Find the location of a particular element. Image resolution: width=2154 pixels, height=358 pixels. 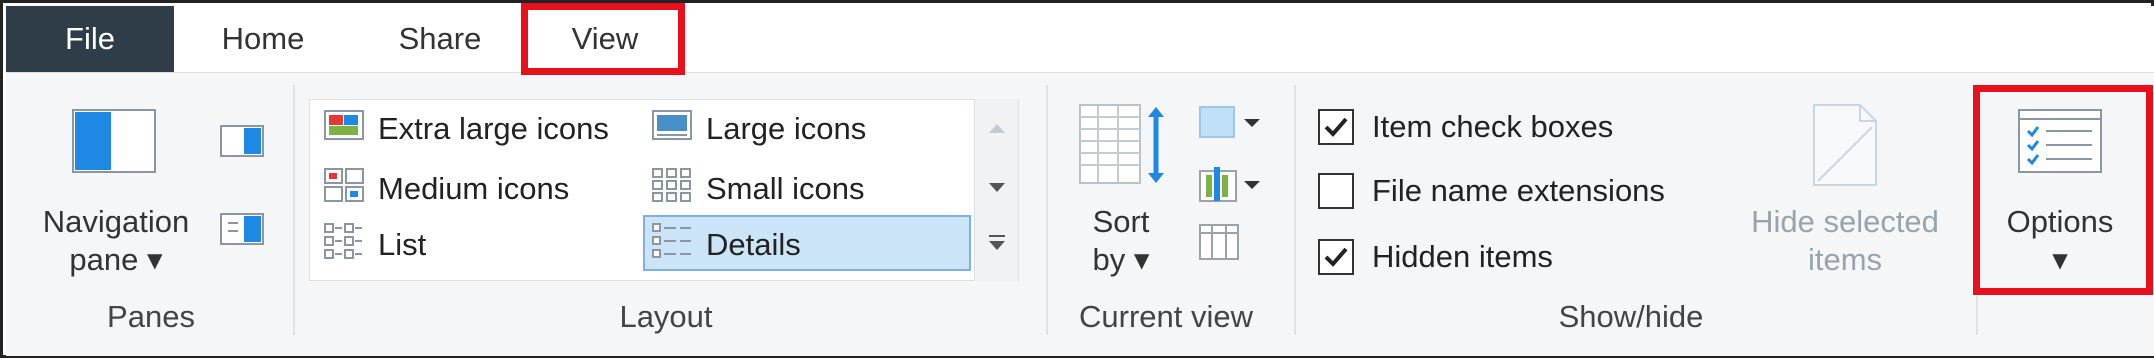

layout-large-icons: Large icons is located at coordinates (759, 129).